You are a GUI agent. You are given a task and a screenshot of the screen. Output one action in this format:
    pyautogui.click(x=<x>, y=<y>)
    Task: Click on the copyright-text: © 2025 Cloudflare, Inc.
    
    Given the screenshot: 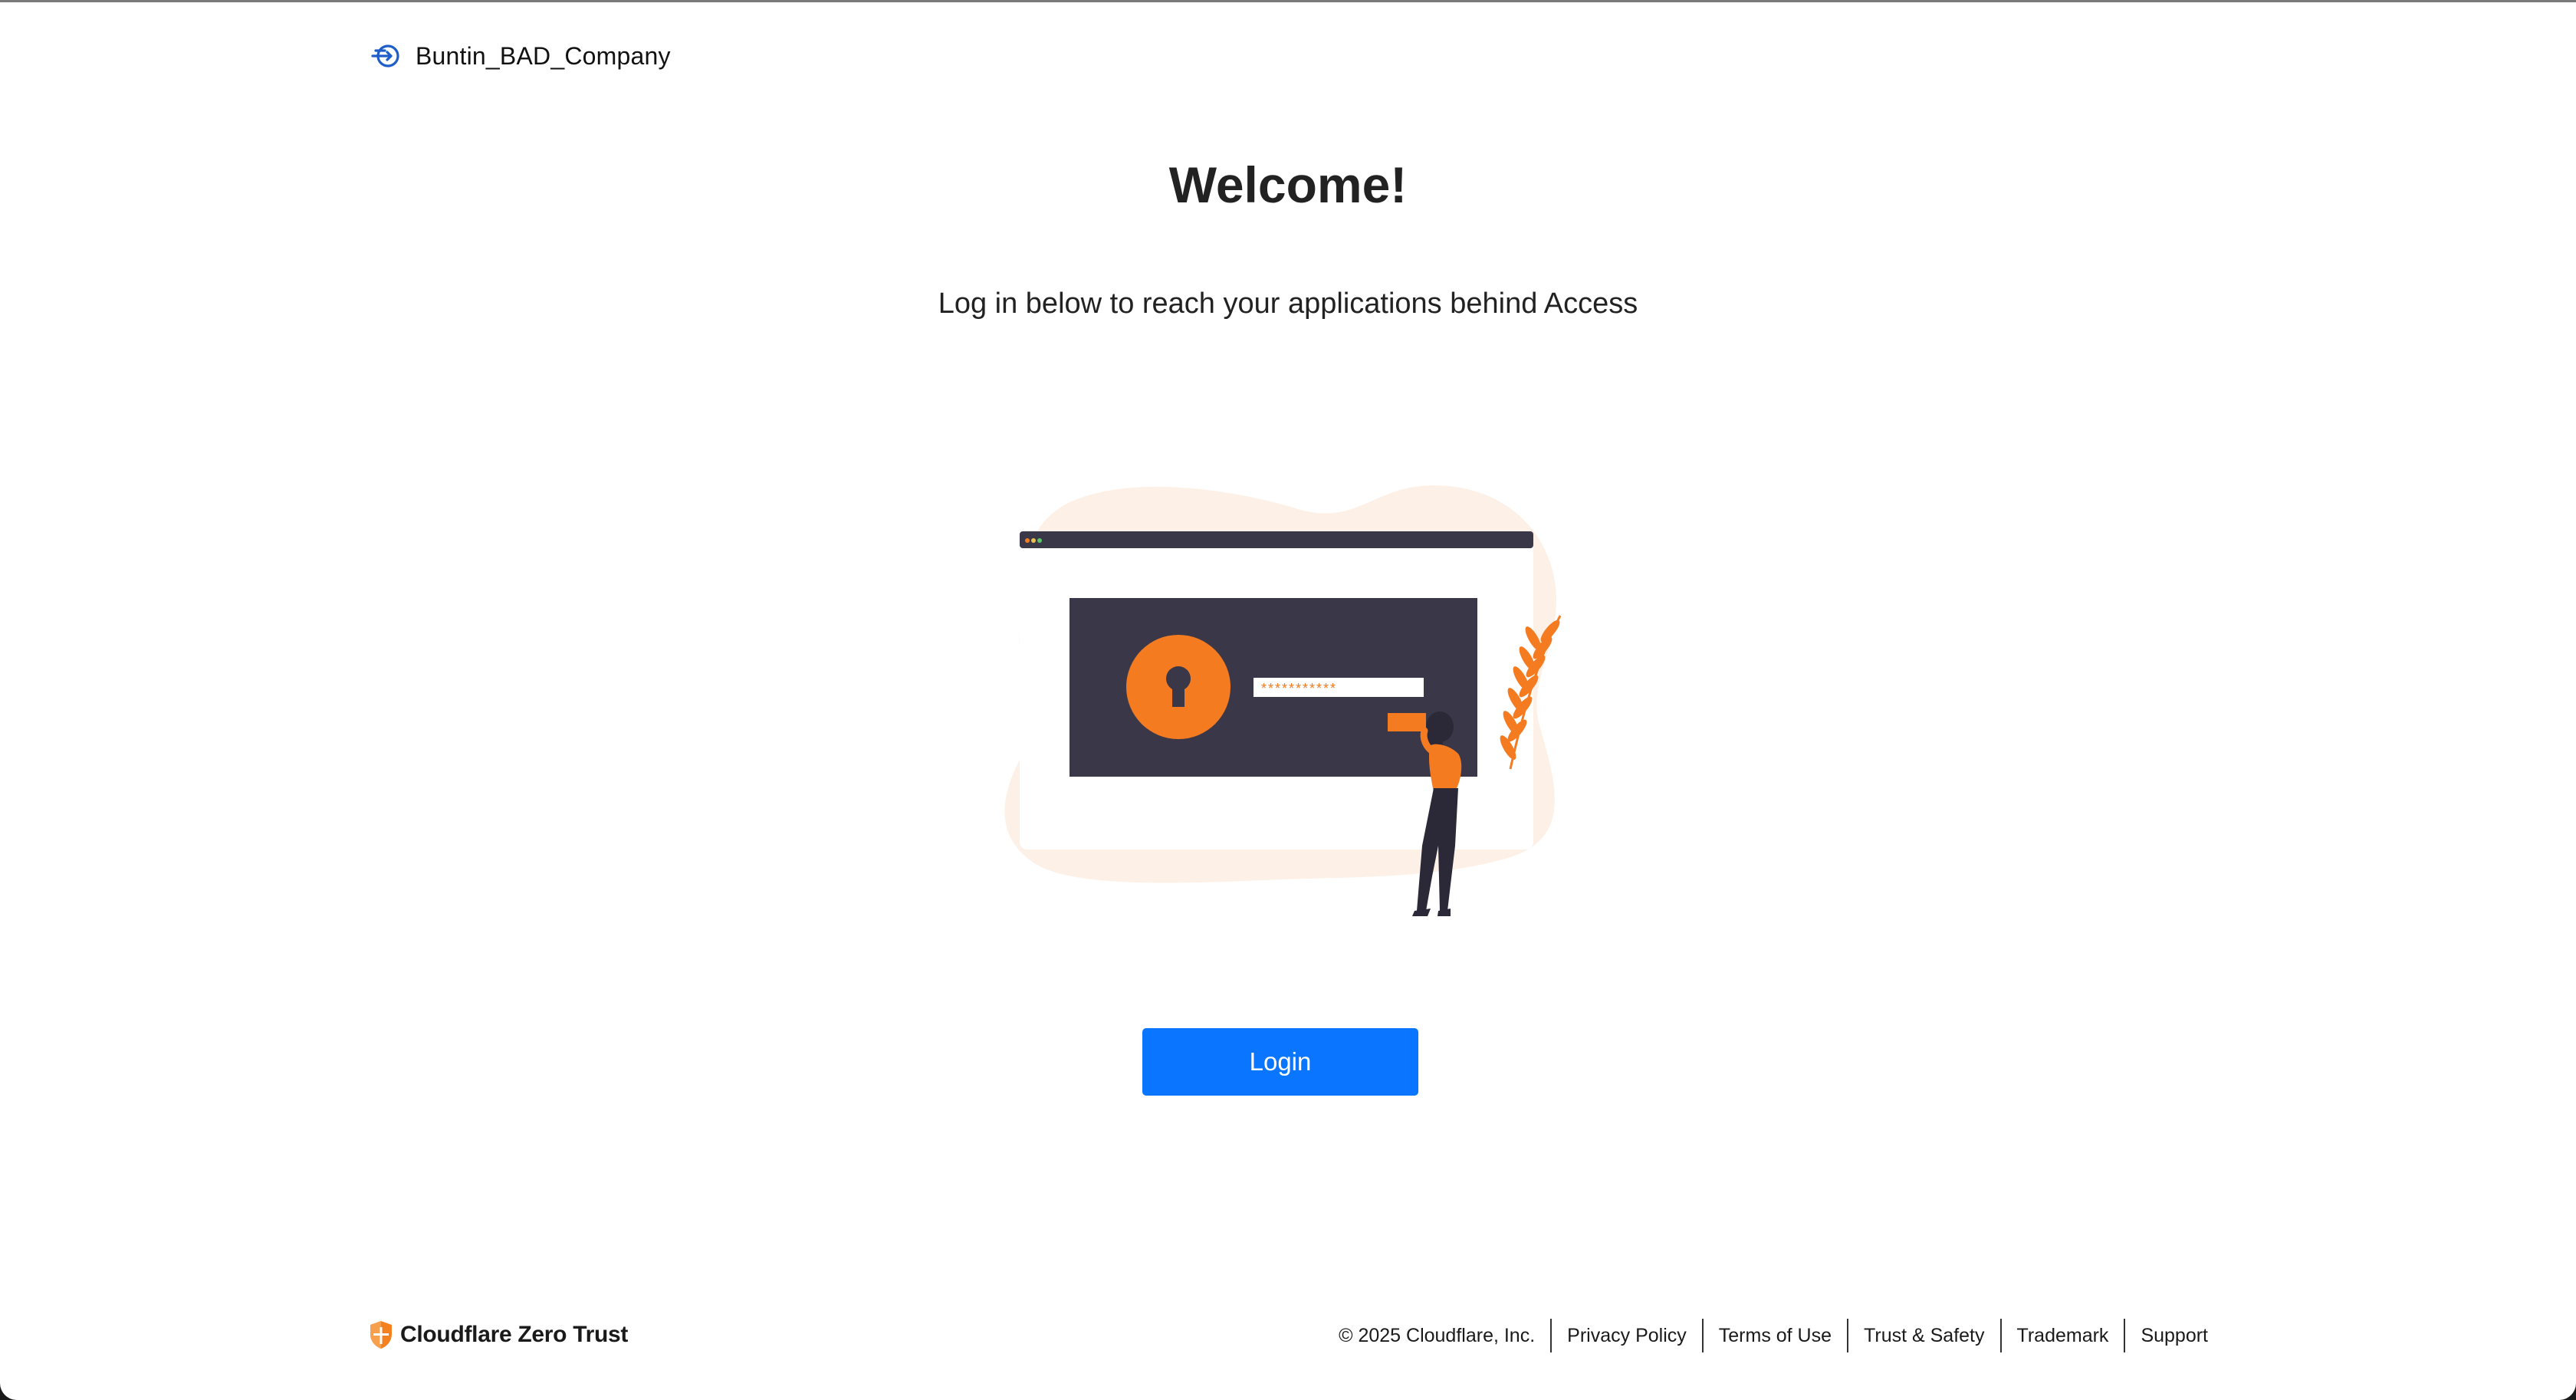 What is the action you would take?
    pyautogui.click(x=1437, y=1335)
    